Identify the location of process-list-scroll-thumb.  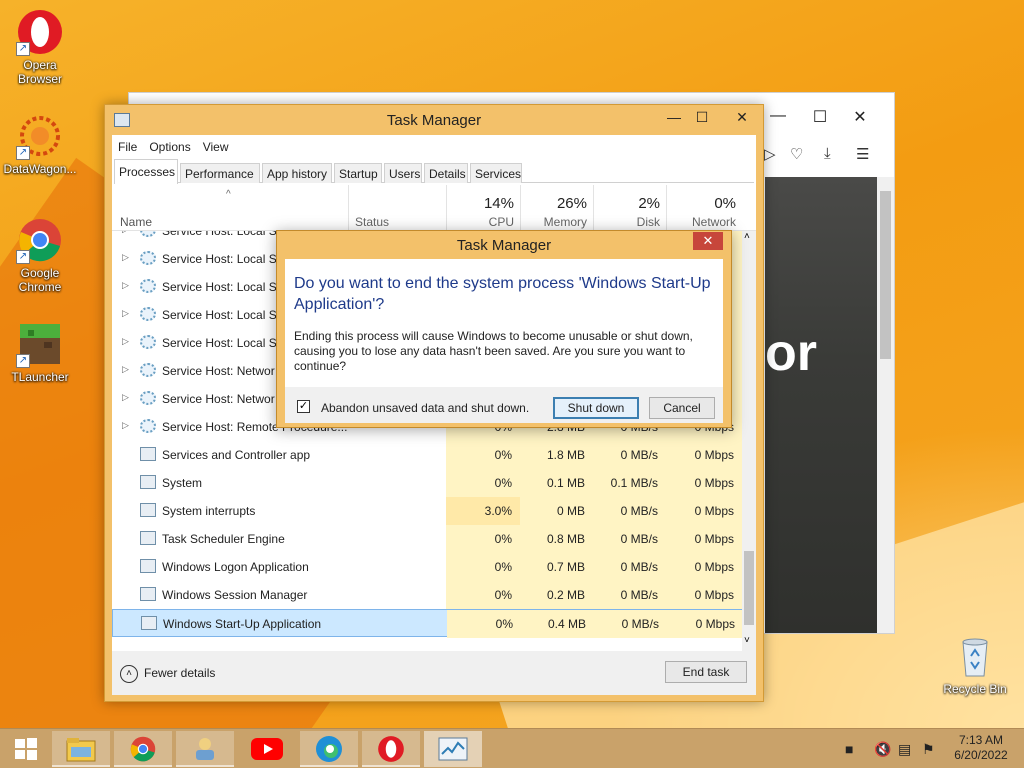
(749, 588).